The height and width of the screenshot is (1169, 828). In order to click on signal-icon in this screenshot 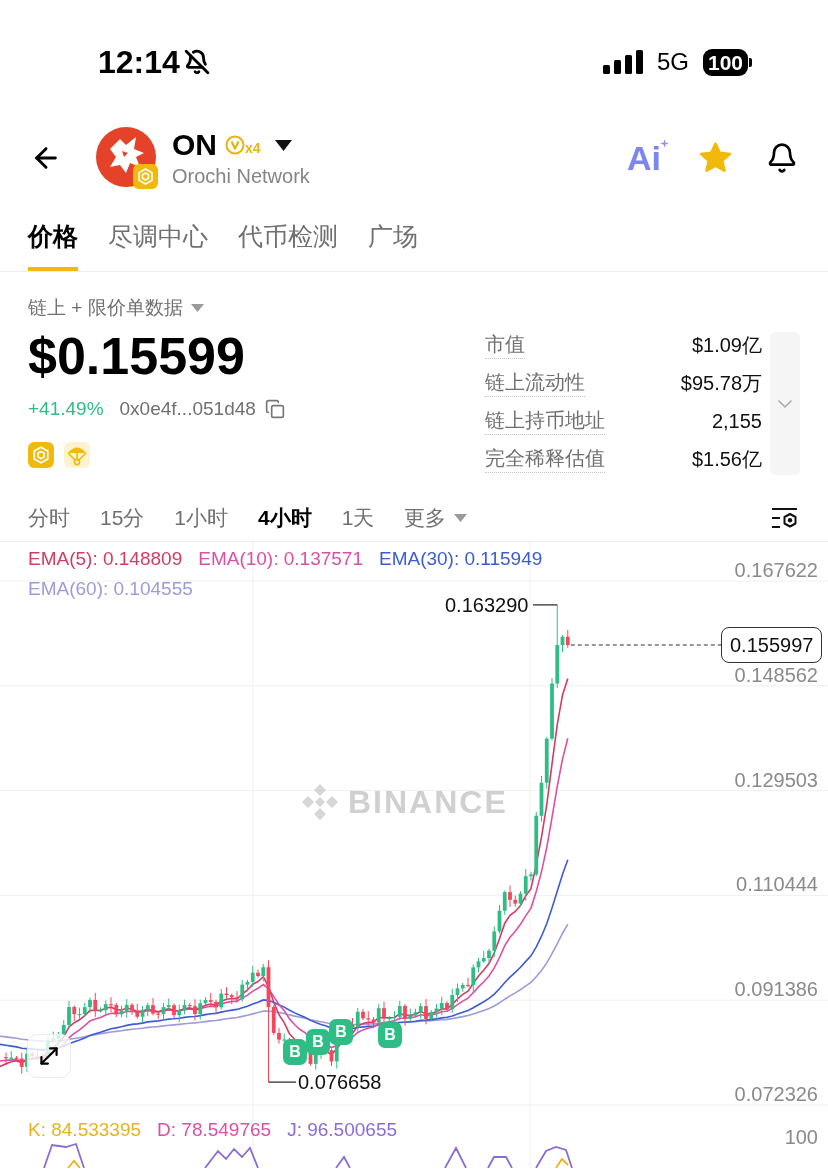, I will do `click(622, 62)`.